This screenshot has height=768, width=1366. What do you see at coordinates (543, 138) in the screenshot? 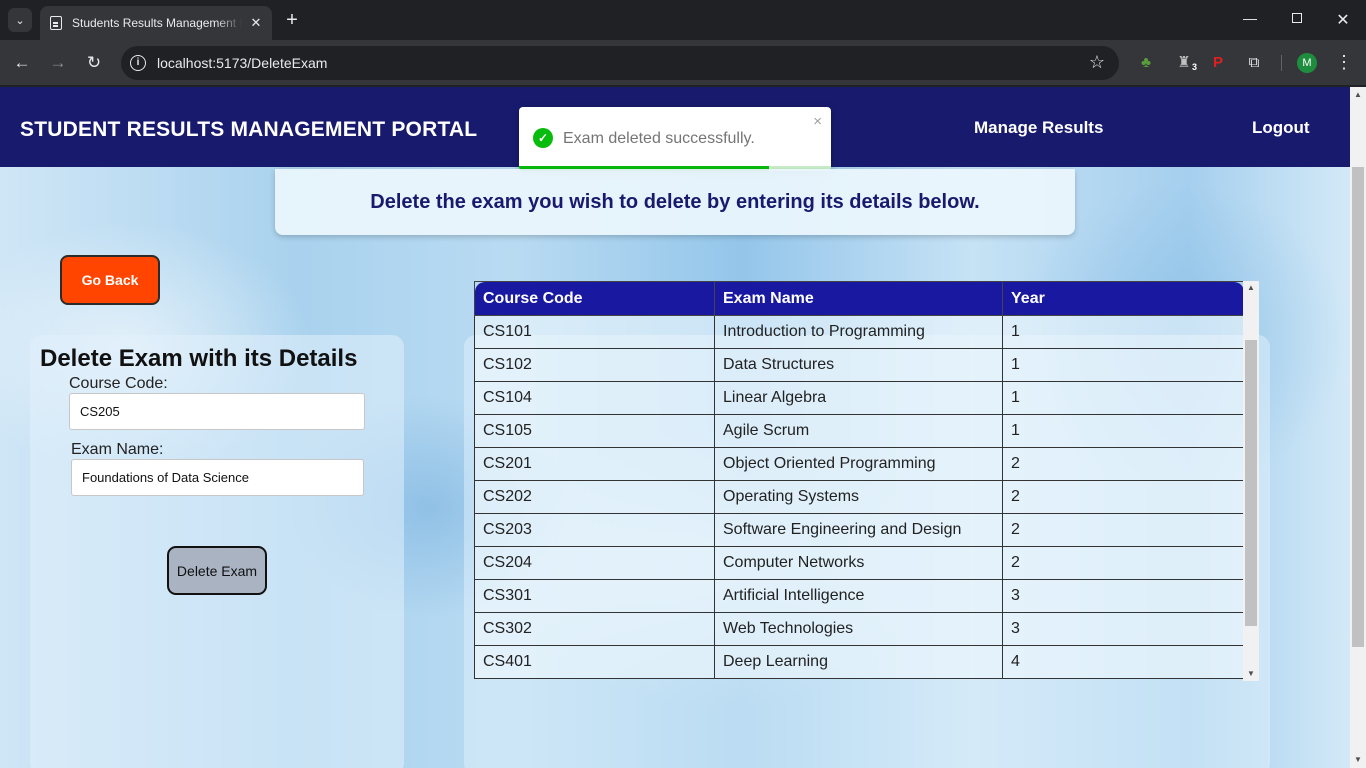
I see `check-circle-icon: ✓` at bounding box center [543, 138].